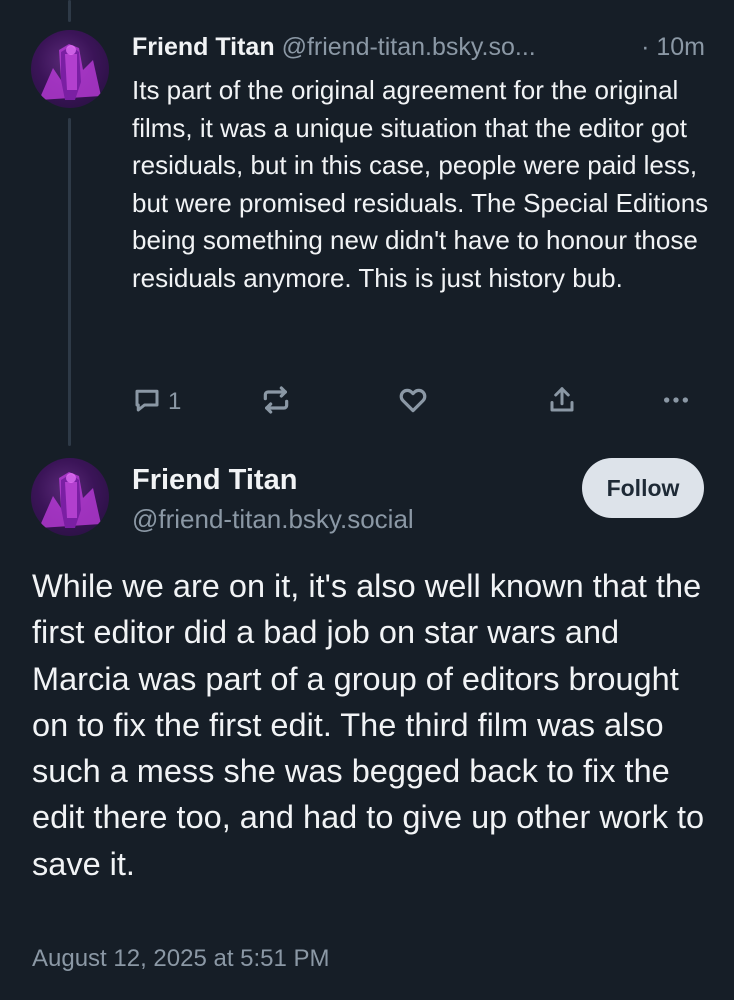 Image resolution: width=734 pixels, height=1000 pixels. What do you see at coordinates (175, 401) in the screenshot?
I see `reply-count: 1` at bounding box center [175, 401].